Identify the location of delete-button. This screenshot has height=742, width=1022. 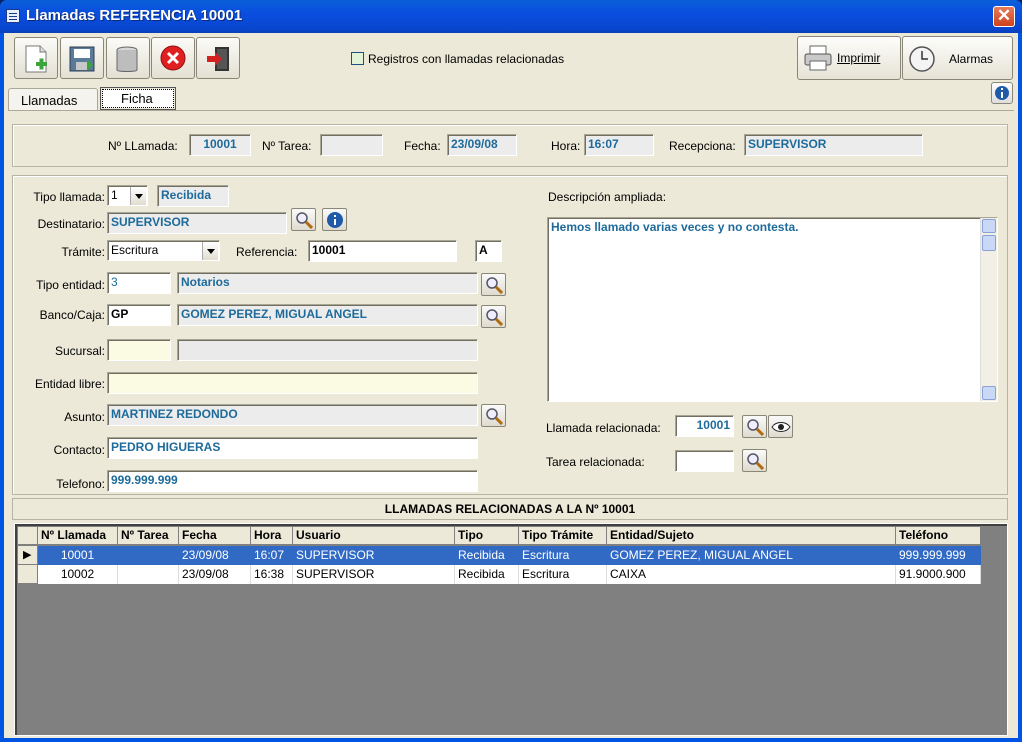
(128, 58).